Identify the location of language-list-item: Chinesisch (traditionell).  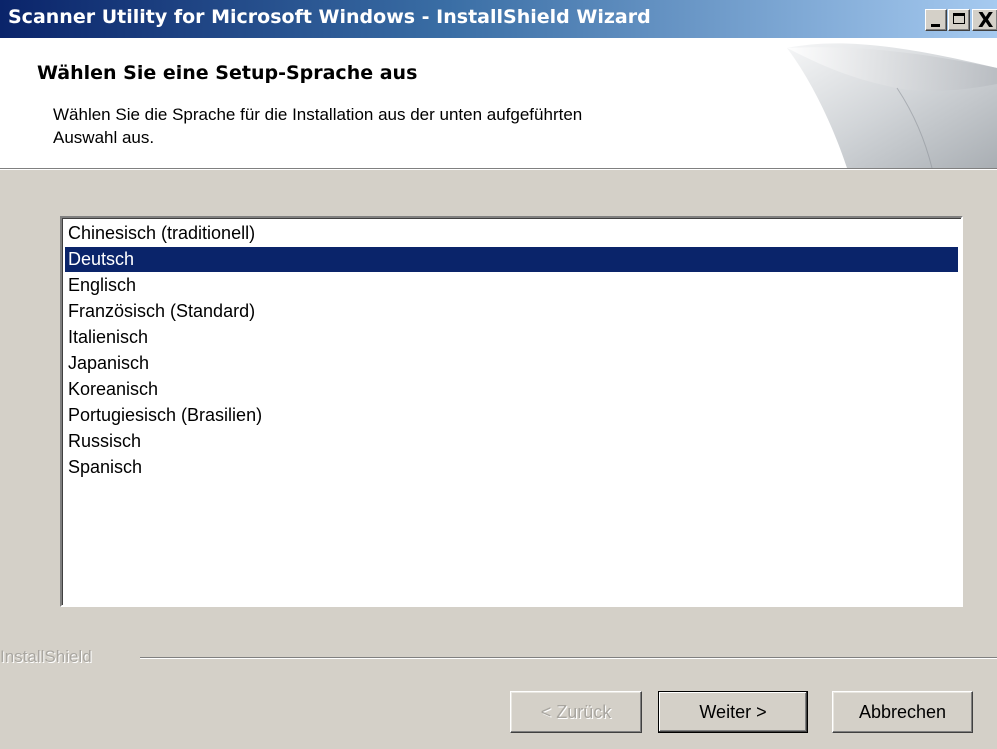
(511, 233).